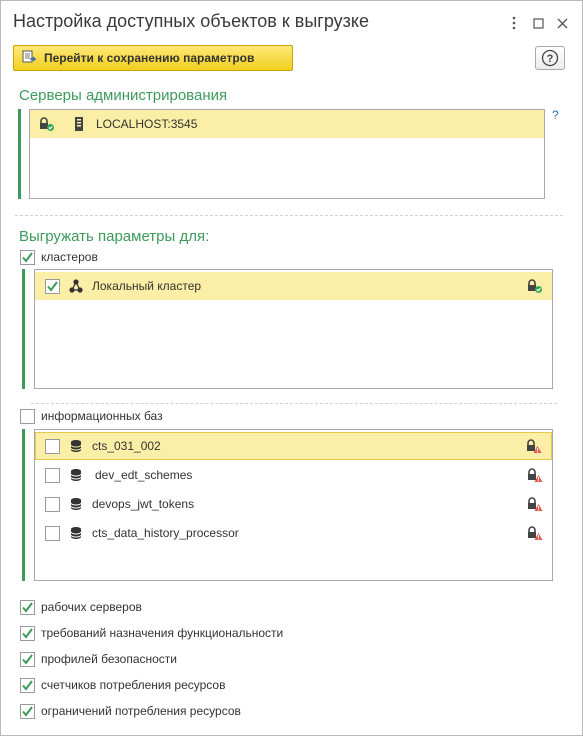  What do you see at coordinates (287, 154) in the screenshot?
I see `admin-servers-list: LOCALHOST:3545` at bounding box center [287, 154].